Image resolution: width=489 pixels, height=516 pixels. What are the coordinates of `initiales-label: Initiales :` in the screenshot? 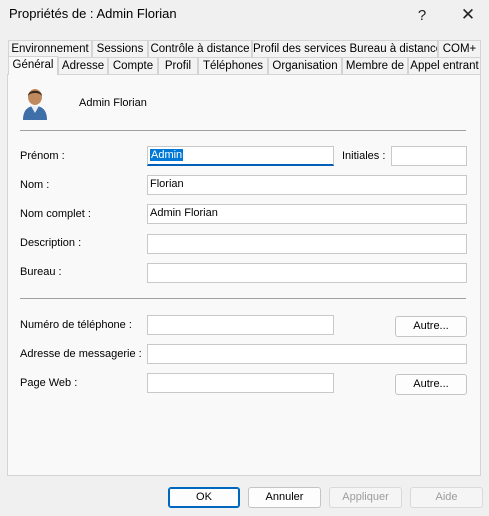 It's located at (364, 156).